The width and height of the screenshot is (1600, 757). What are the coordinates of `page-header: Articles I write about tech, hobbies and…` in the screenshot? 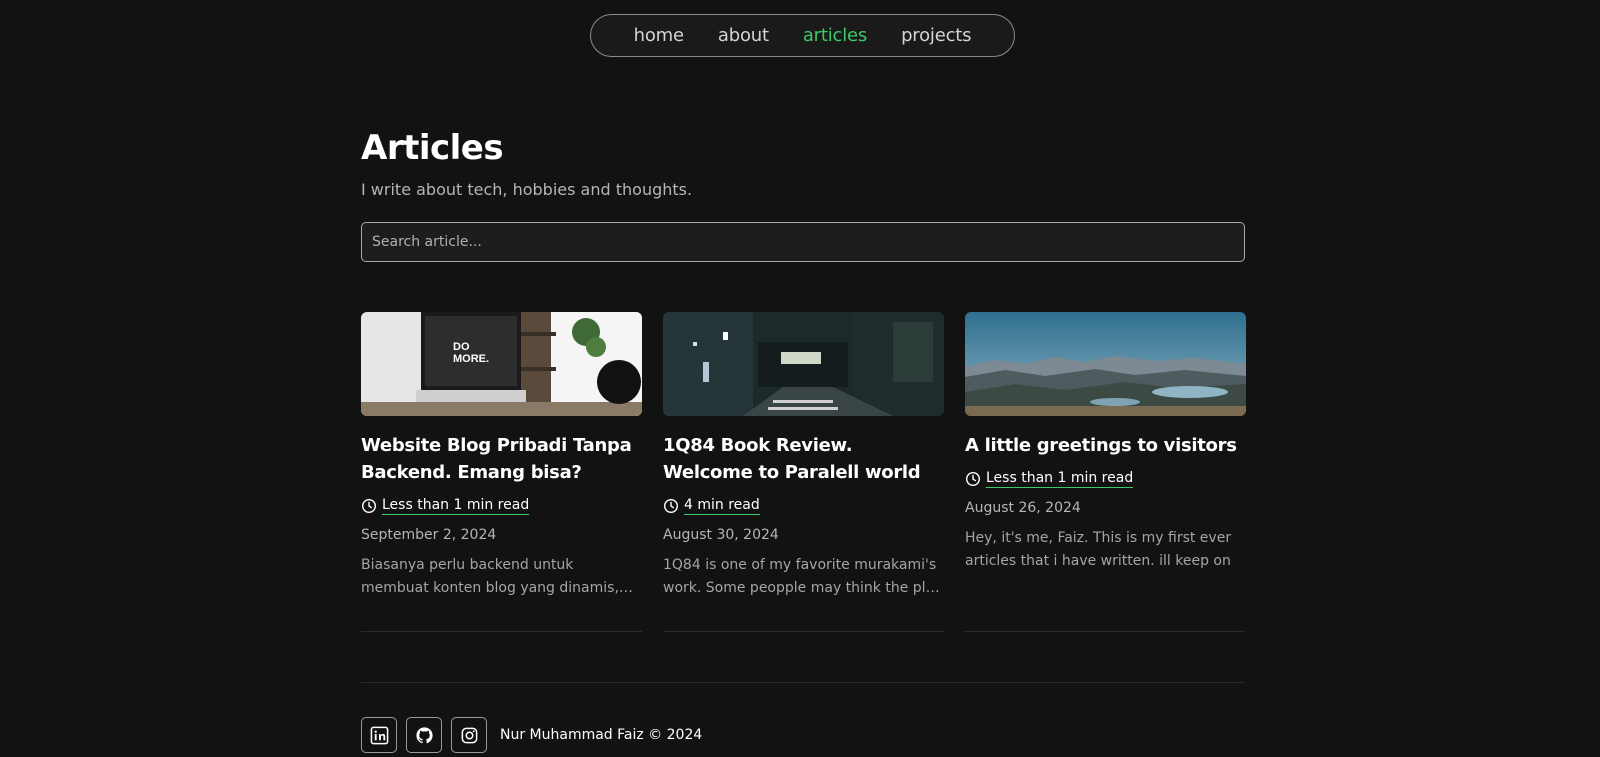 It's located at (803, 163).